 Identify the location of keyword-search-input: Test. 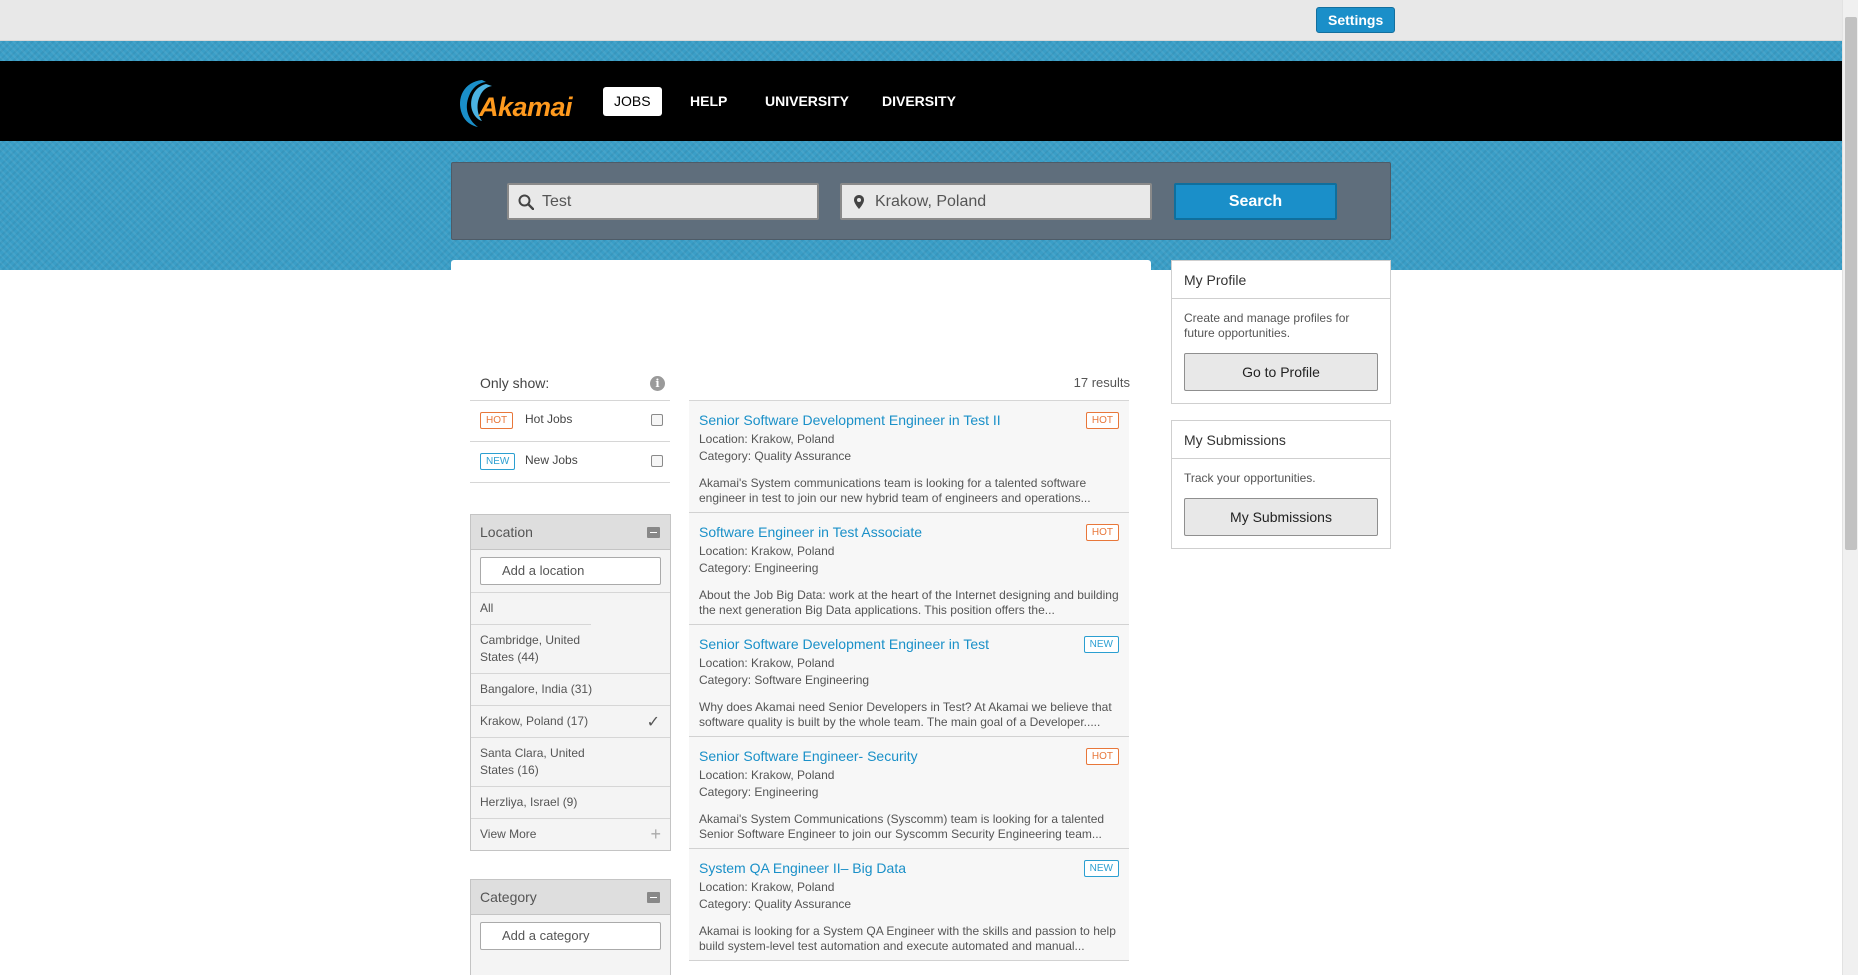
(663, 201).